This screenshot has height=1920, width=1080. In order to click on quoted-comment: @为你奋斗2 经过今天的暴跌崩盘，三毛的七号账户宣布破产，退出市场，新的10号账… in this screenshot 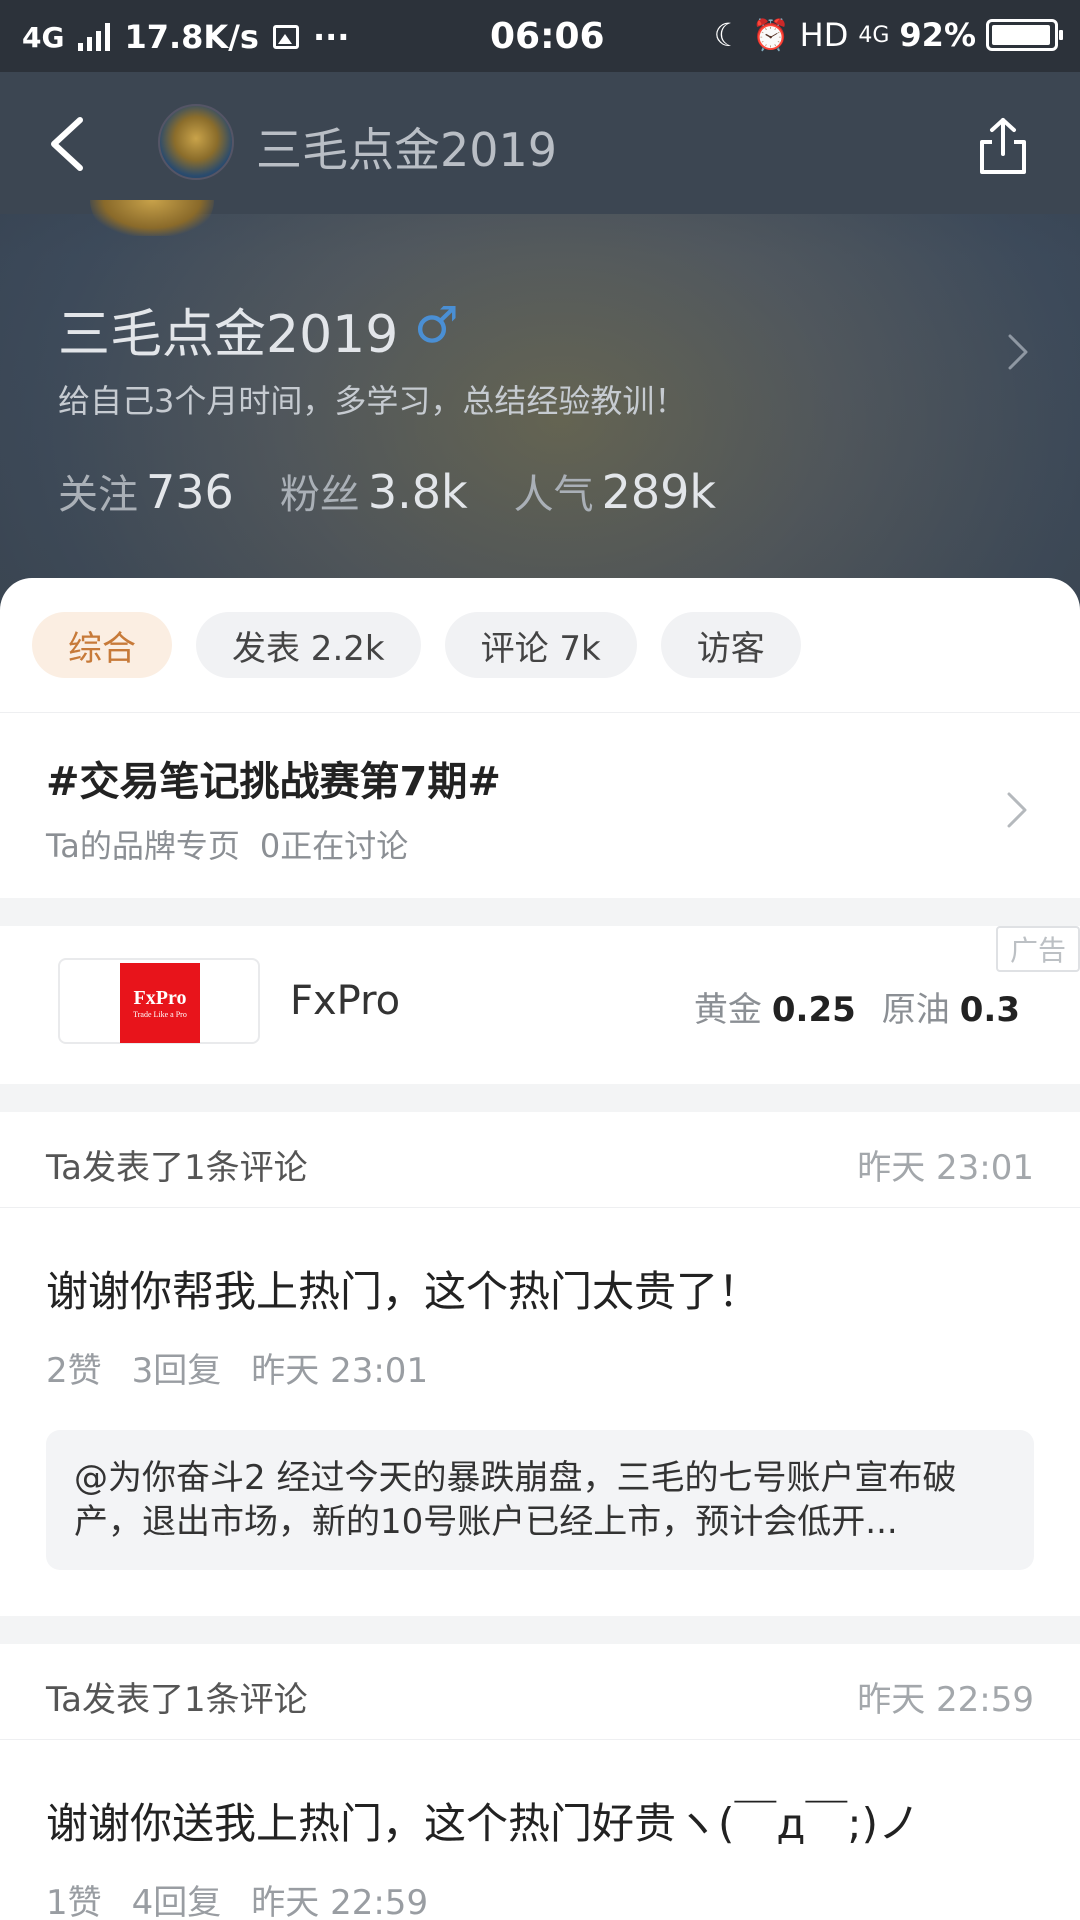, I will do `click(540, 1500)`.